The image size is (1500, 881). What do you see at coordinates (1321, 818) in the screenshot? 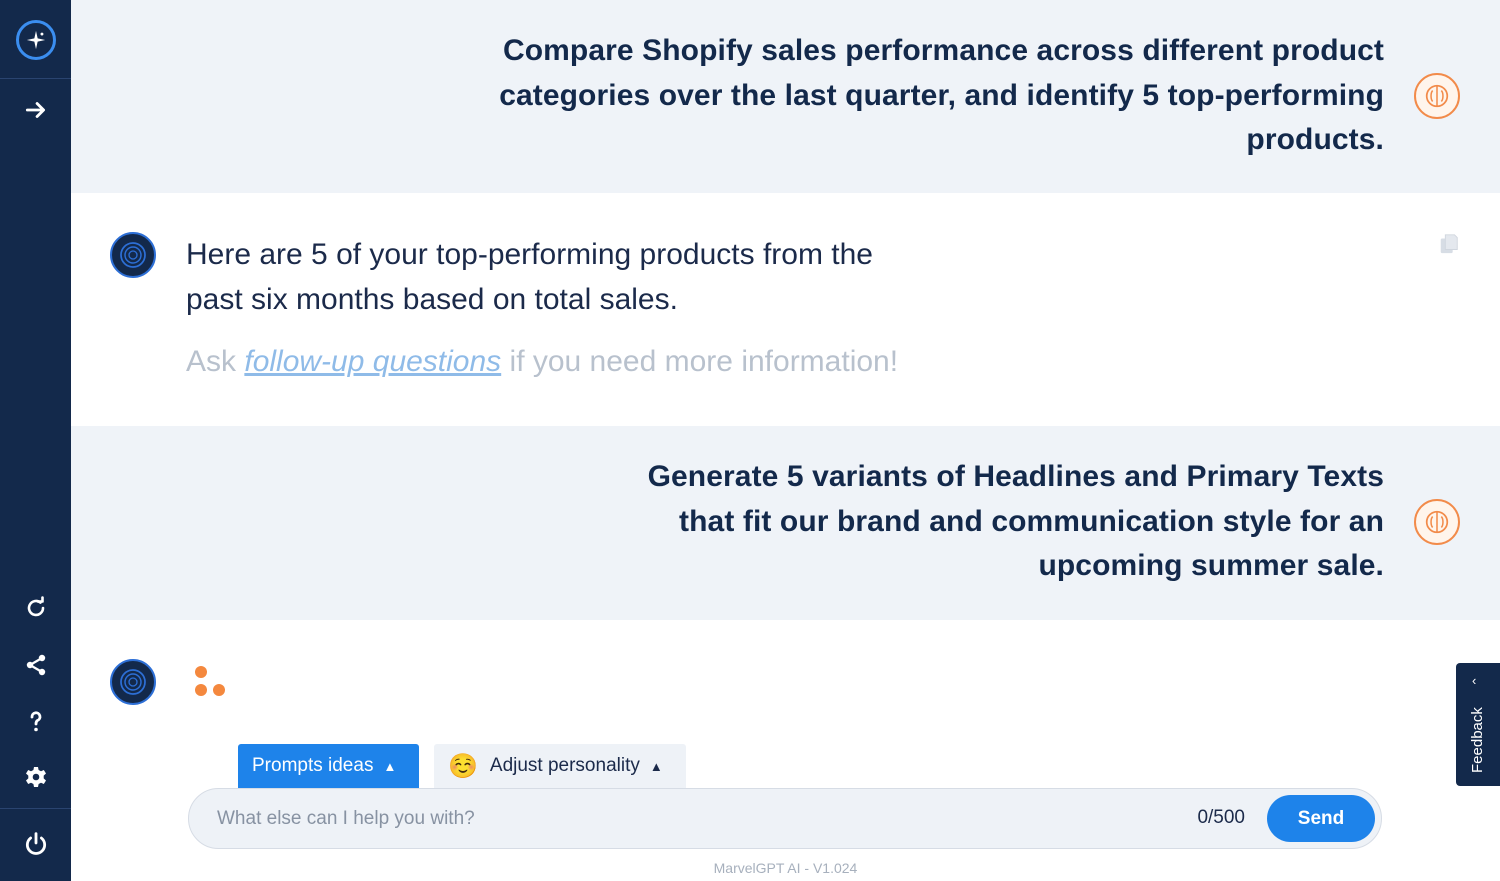
I see `send-button: Send` at bounding box center [1321, 818].